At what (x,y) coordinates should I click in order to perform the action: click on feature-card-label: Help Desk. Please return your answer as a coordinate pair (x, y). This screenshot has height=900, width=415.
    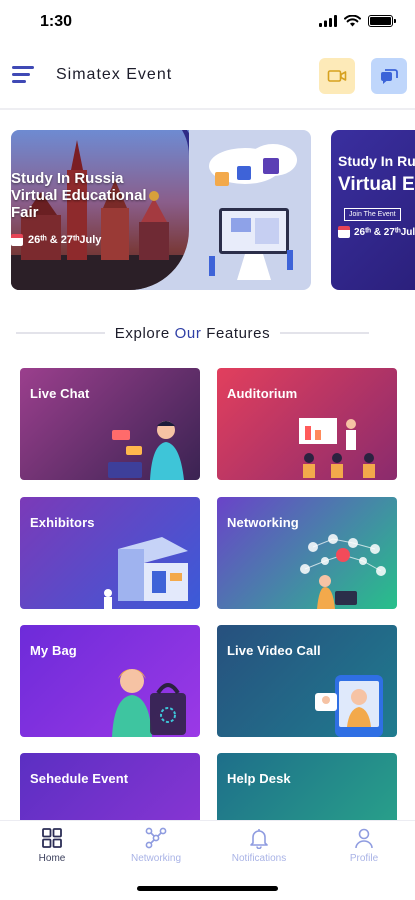
    Looking at the image, I should click on (259, 778).